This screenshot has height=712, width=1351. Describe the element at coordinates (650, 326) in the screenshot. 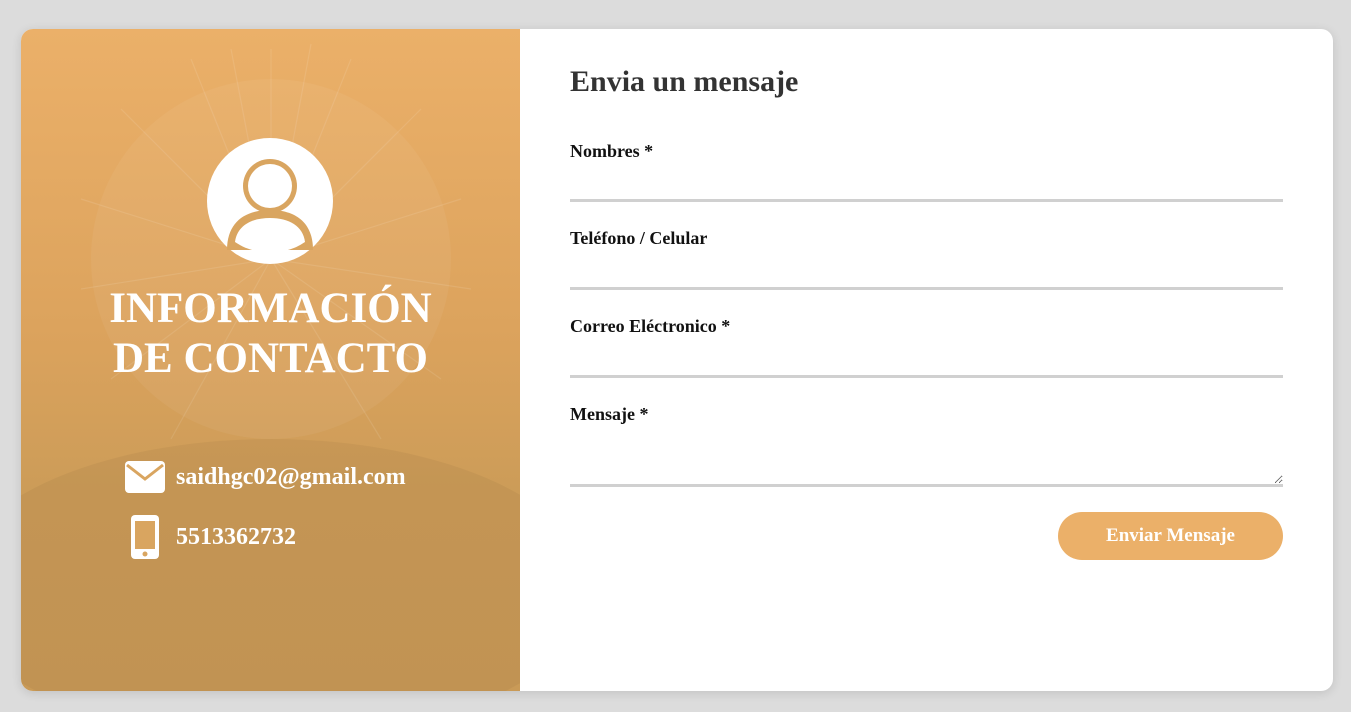

I see `email-field-label: Correo Eléctronico *` at that location.